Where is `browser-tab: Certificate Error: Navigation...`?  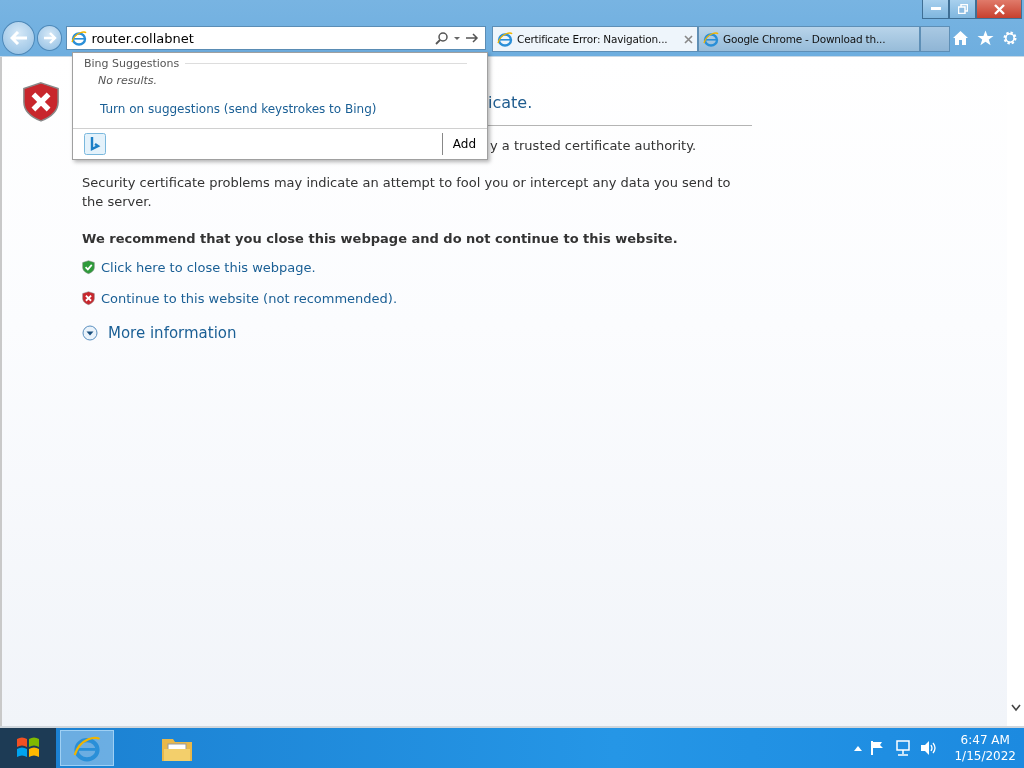 browser-tab: Certificate Error: Navigation... is located at coordinates (595, 39).